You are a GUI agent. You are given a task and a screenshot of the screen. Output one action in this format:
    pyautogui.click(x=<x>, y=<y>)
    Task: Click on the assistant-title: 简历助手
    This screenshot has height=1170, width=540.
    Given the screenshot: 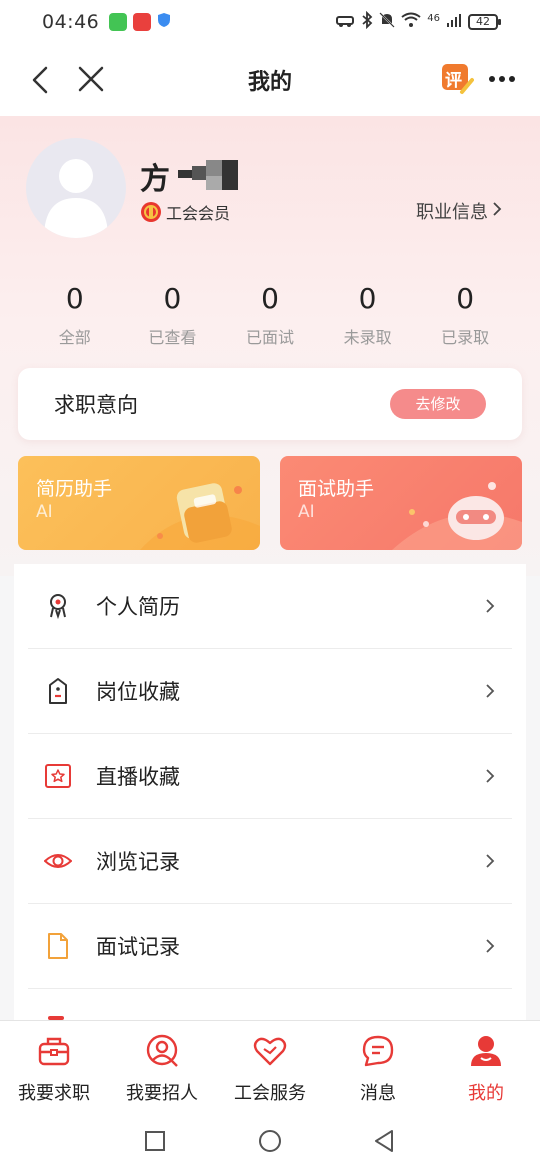 What is the action you would take?
    pyautogui.click(x=74, y=489)
    